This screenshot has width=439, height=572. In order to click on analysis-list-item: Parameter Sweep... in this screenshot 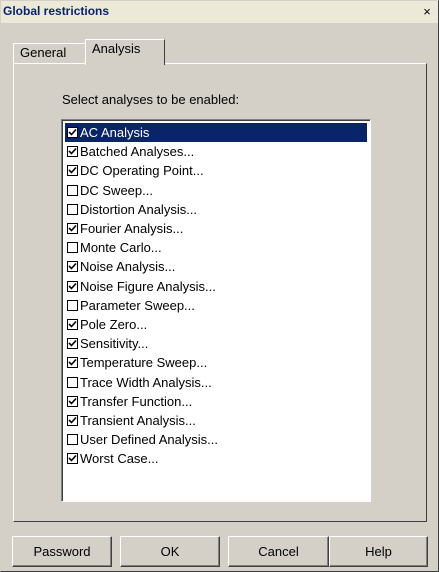, I will do `click(216, 305)`.